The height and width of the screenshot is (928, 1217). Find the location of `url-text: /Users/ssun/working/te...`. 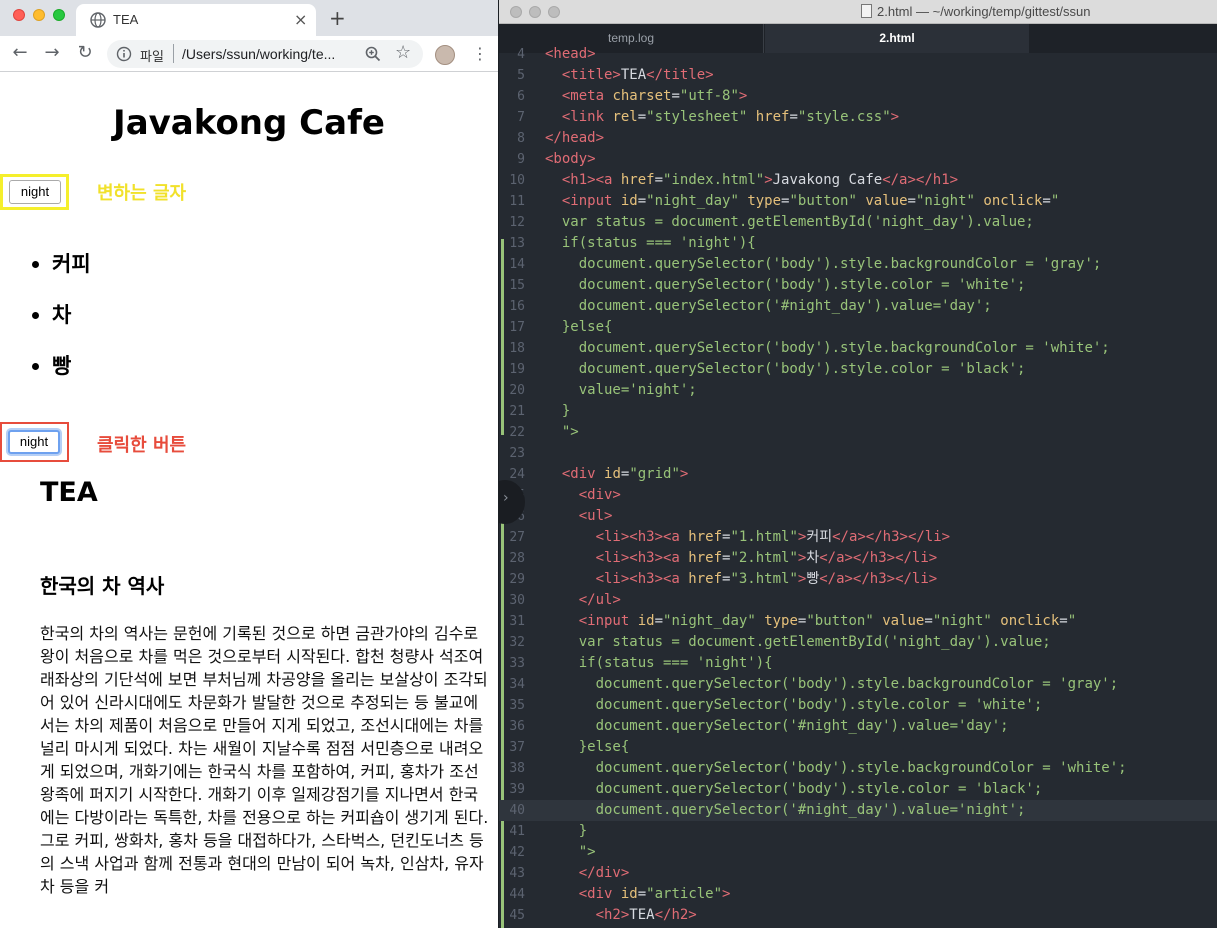

url-text: /Users/ssun/working/te... is located at coordinates (258, 54).